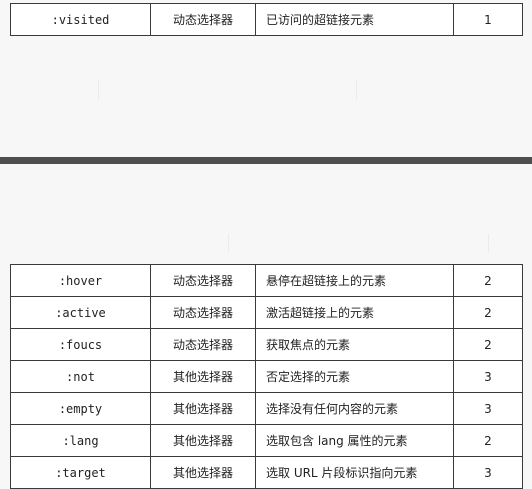 The width and height of the screenshot is (532, 489). Describe the element at coordinates (354, 280) in the screenshot. I see `selector-description: 悬停在超链接上的元素` at that location.